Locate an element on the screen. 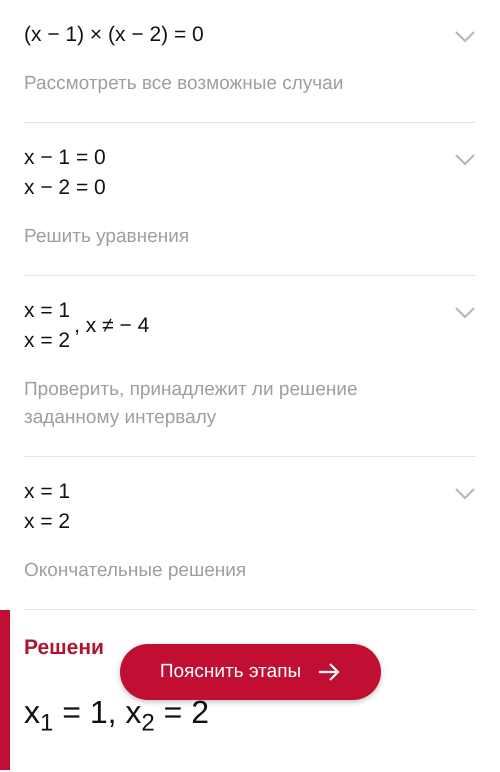 Image resolution: width=500 pixels, height=772 pixels. solution-title: Решени is located at coordinates (64, 648).